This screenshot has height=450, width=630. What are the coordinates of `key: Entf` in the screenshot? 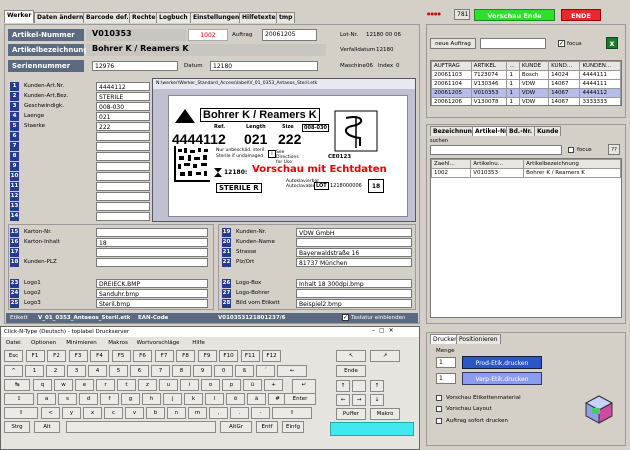 It's located at (267, 427).